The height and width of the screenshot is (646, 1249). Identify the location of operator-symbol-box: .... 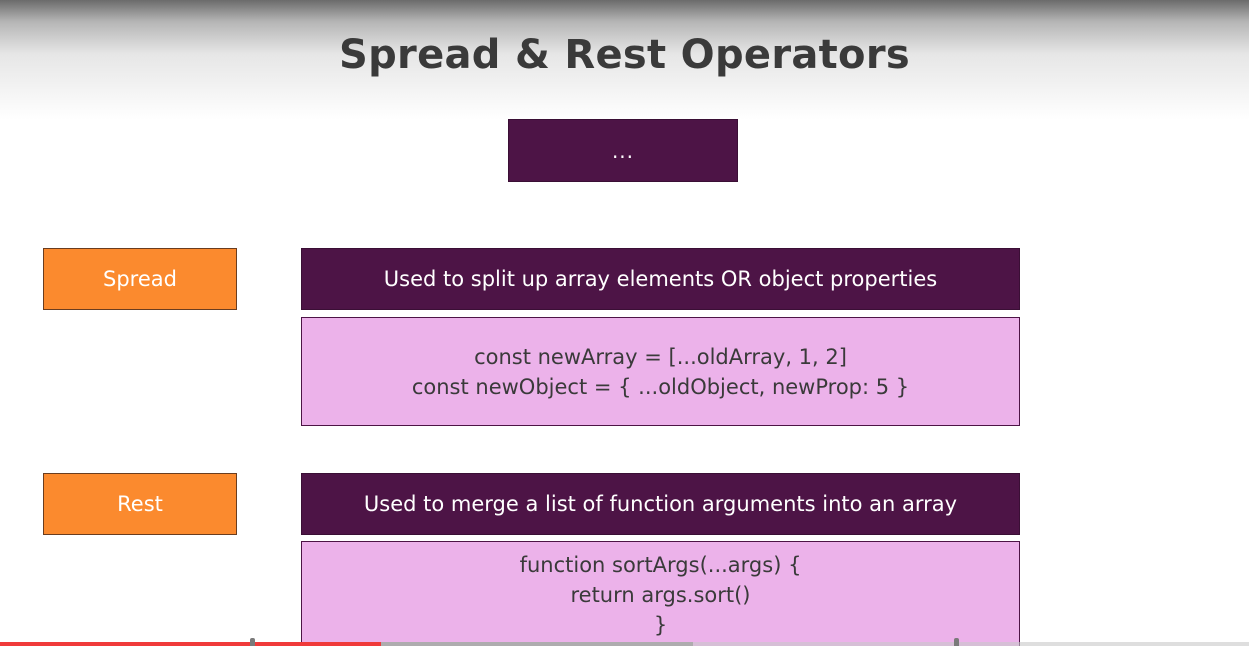
(623, 150).